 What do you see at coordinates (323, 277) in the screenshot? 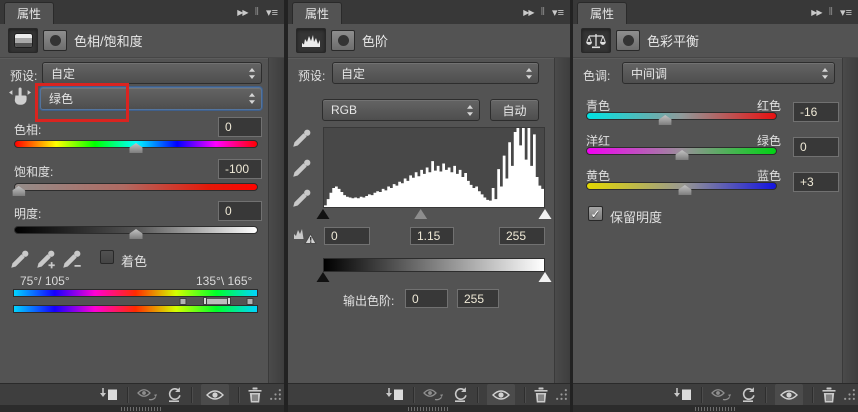
I see `output-shadow-slider` at bounding box center [323, 277].